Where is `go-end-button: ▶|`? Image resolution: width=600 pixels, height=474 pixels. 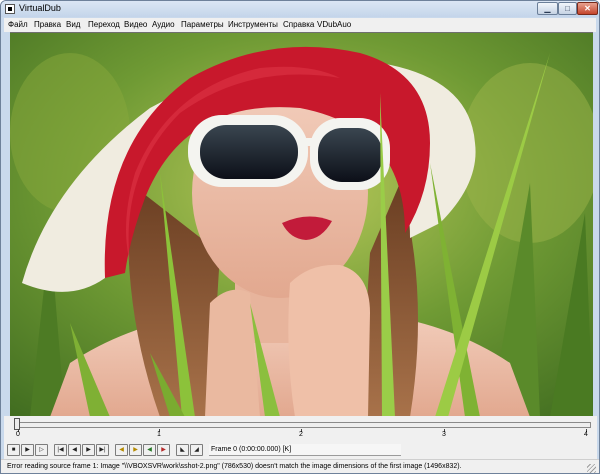
go-end-button: ▶| is located at coordinates (102, 450).